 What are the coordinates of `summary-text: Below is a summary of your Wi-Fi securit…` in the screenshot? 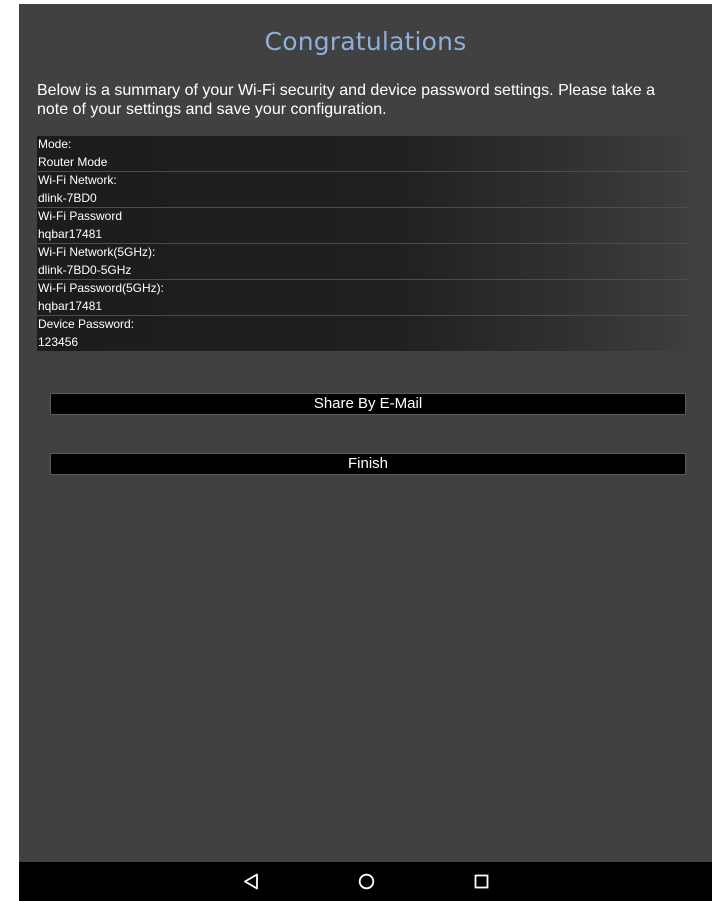 It's located at (346, 100).